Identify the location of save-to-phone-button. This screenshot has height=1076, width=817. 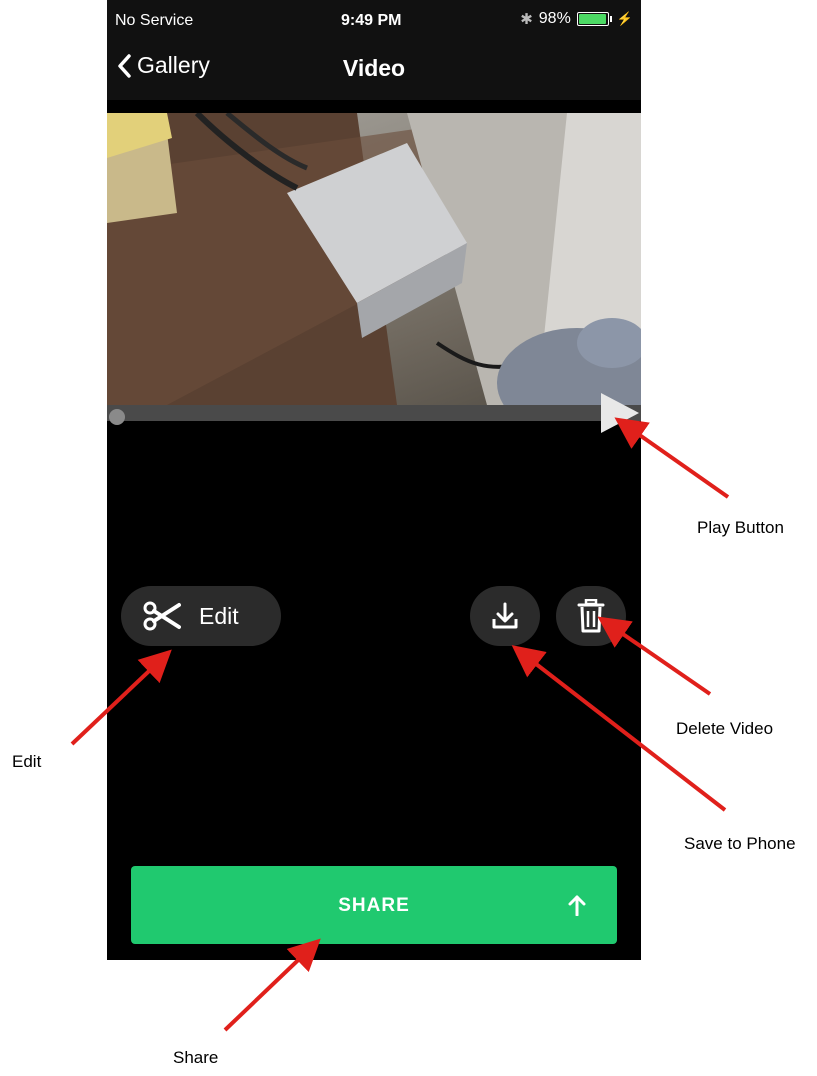
(505, 616).